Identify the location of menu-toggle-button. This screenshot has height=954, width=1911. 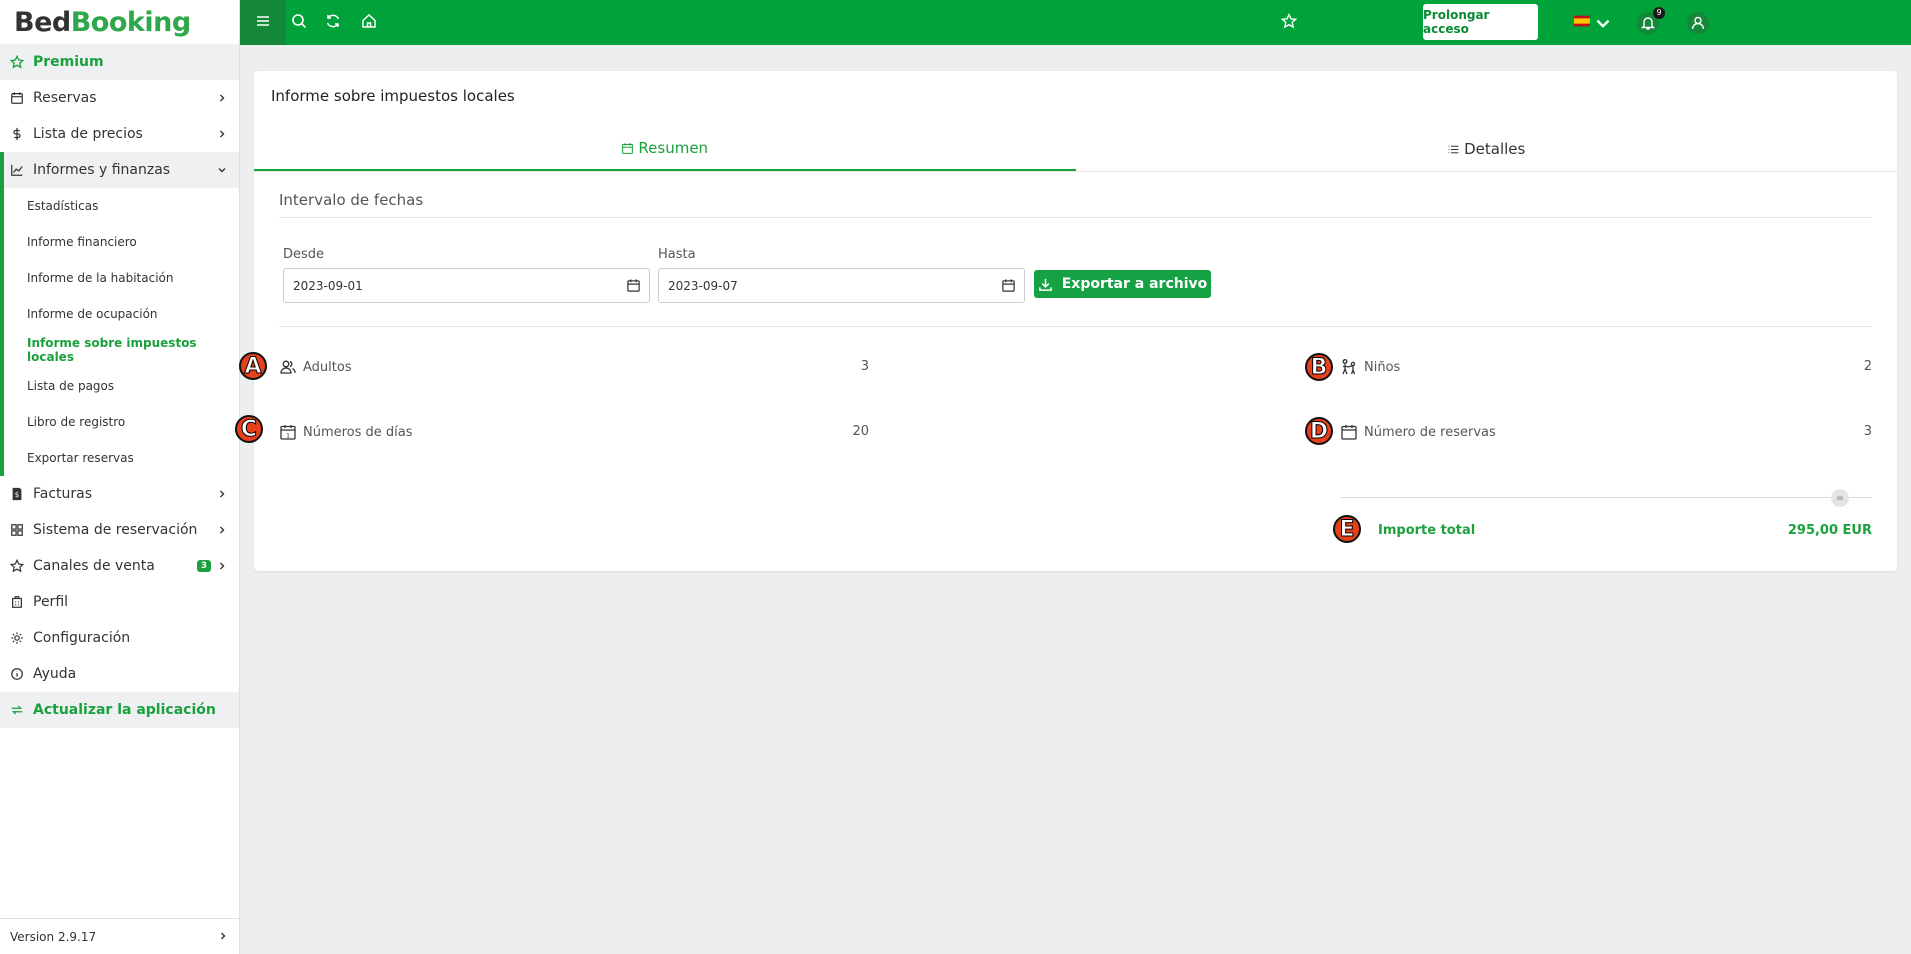
(263, 22).